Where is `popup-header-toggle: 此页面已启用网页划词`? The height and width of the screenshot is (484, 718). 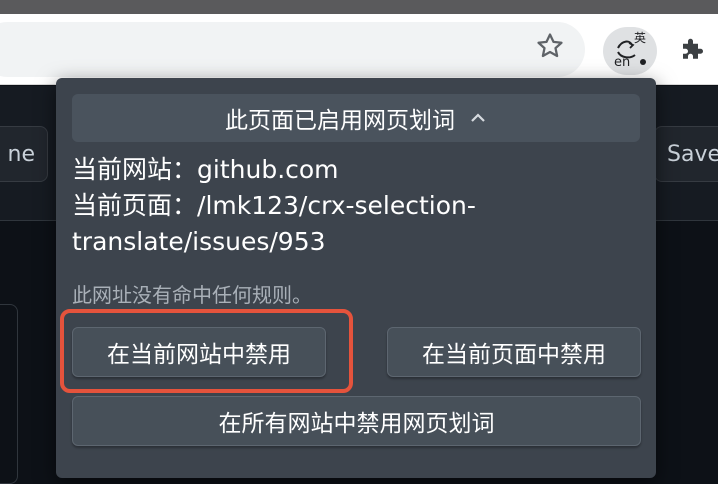
popup-header-toggle: 此页面已启用网页划词 is located at coordinates (356, 118).